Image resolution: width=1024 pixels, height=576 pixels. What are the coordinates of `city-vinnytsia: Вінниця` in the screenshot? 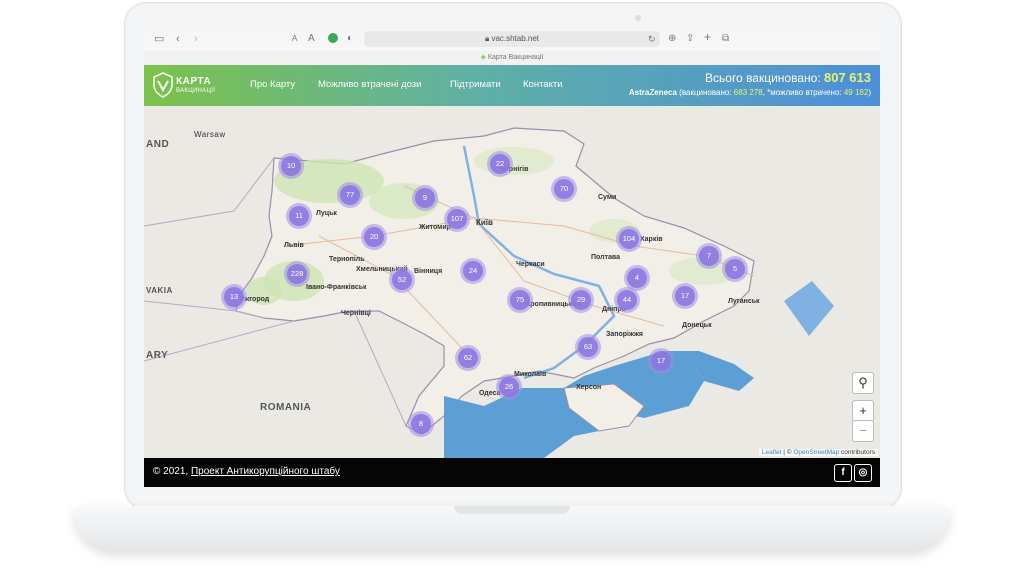 It's located at (428, 271).